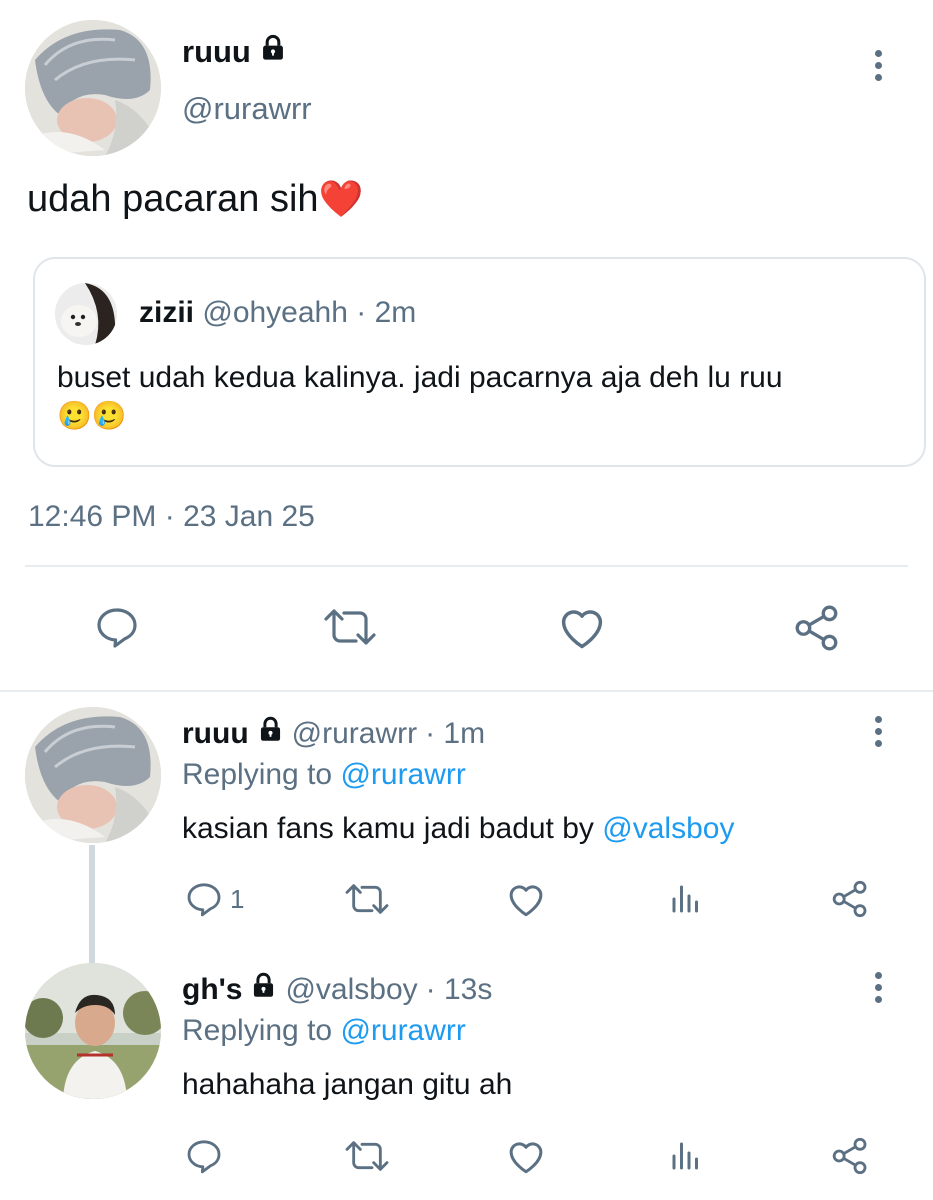 Image resolution: width=933 pixels, height=1200 pixels. I want to click on heart-emoji-icon: ❤️, so click(341, 198).